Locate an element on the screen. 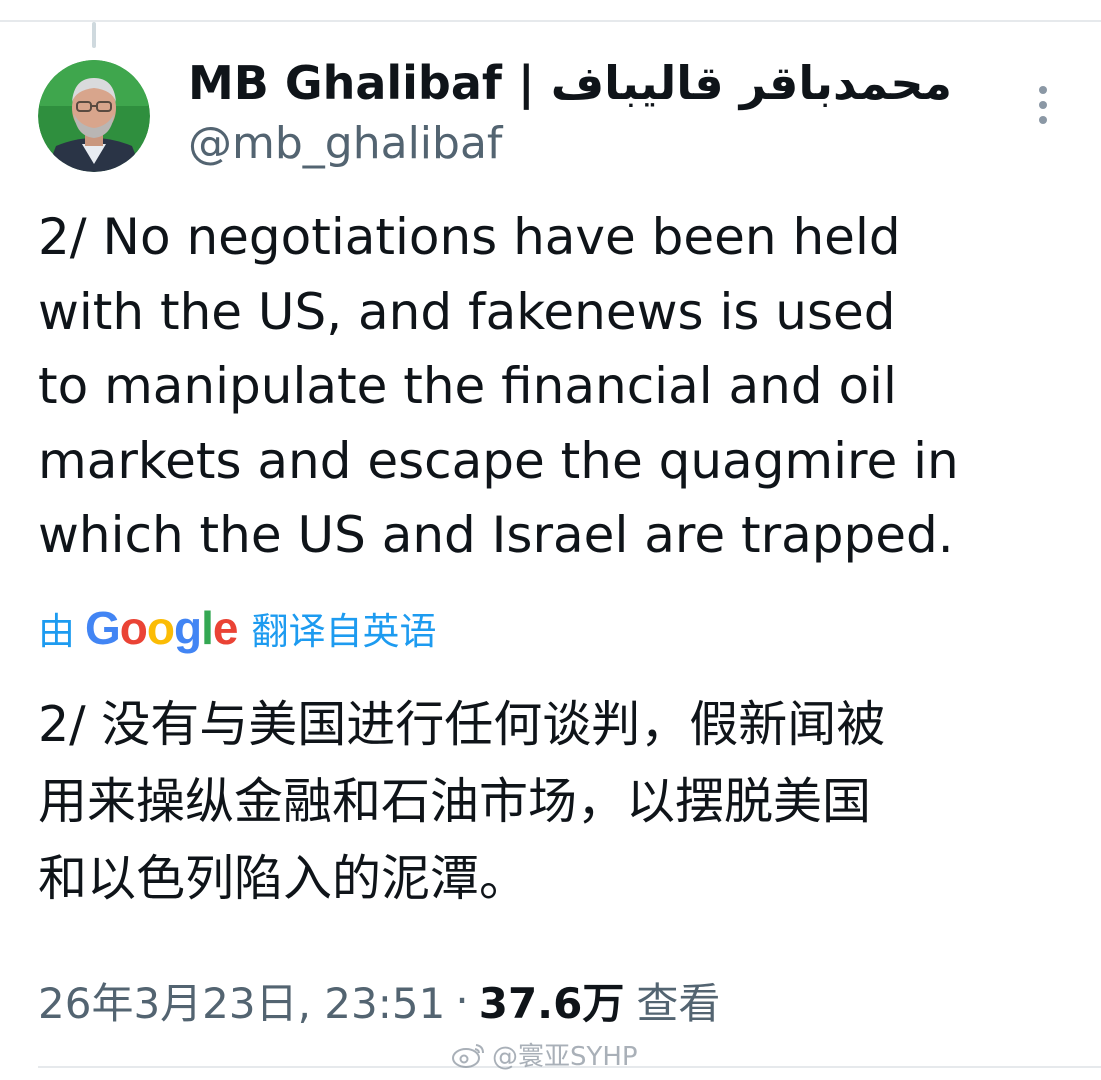  more-options-button is located at coordinates (1043, 105).